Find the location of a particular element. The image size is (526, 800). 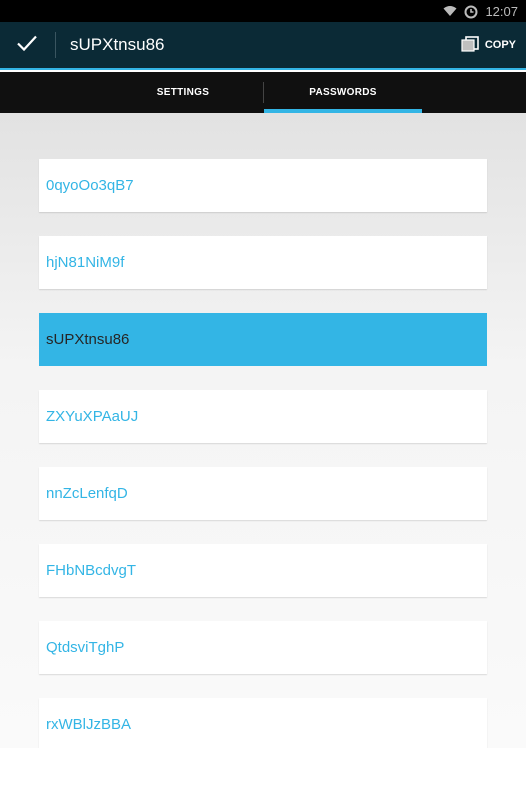

password-item: 0qyoOo3qB7 is located at coordinates (263, 185).